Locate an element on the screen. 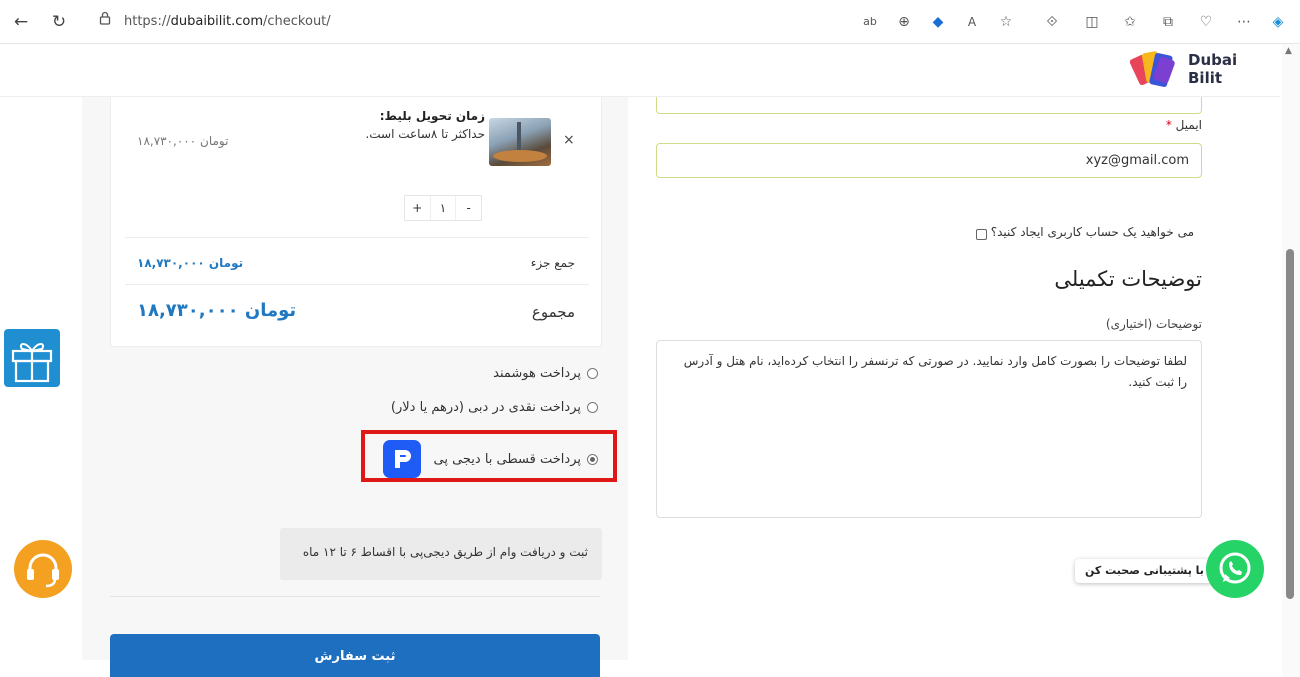  payment-option-digipay: پرداخت قسطی با دیجی پی is located at coordinates (490, 459).